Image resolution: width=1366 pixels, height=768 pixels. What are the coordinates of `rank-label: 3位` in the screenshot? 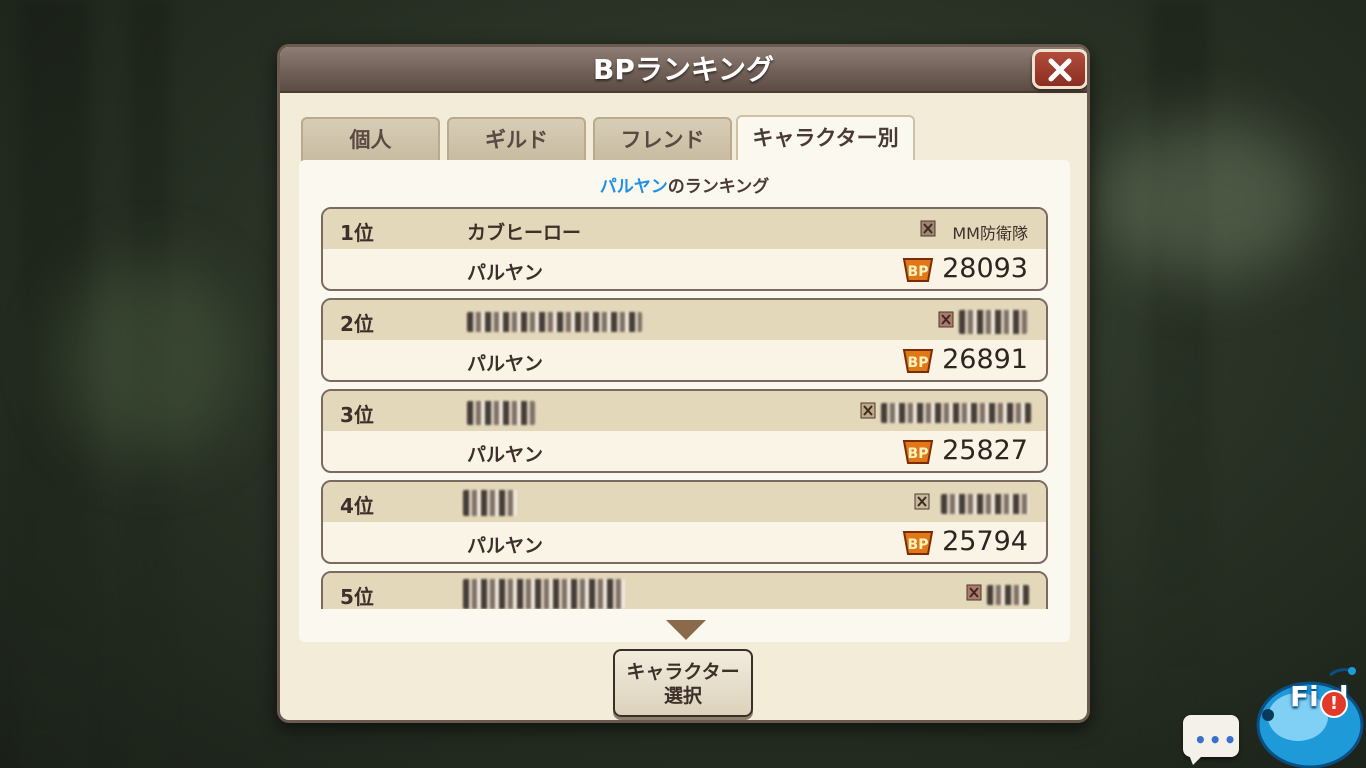 It's located at (357, 415).